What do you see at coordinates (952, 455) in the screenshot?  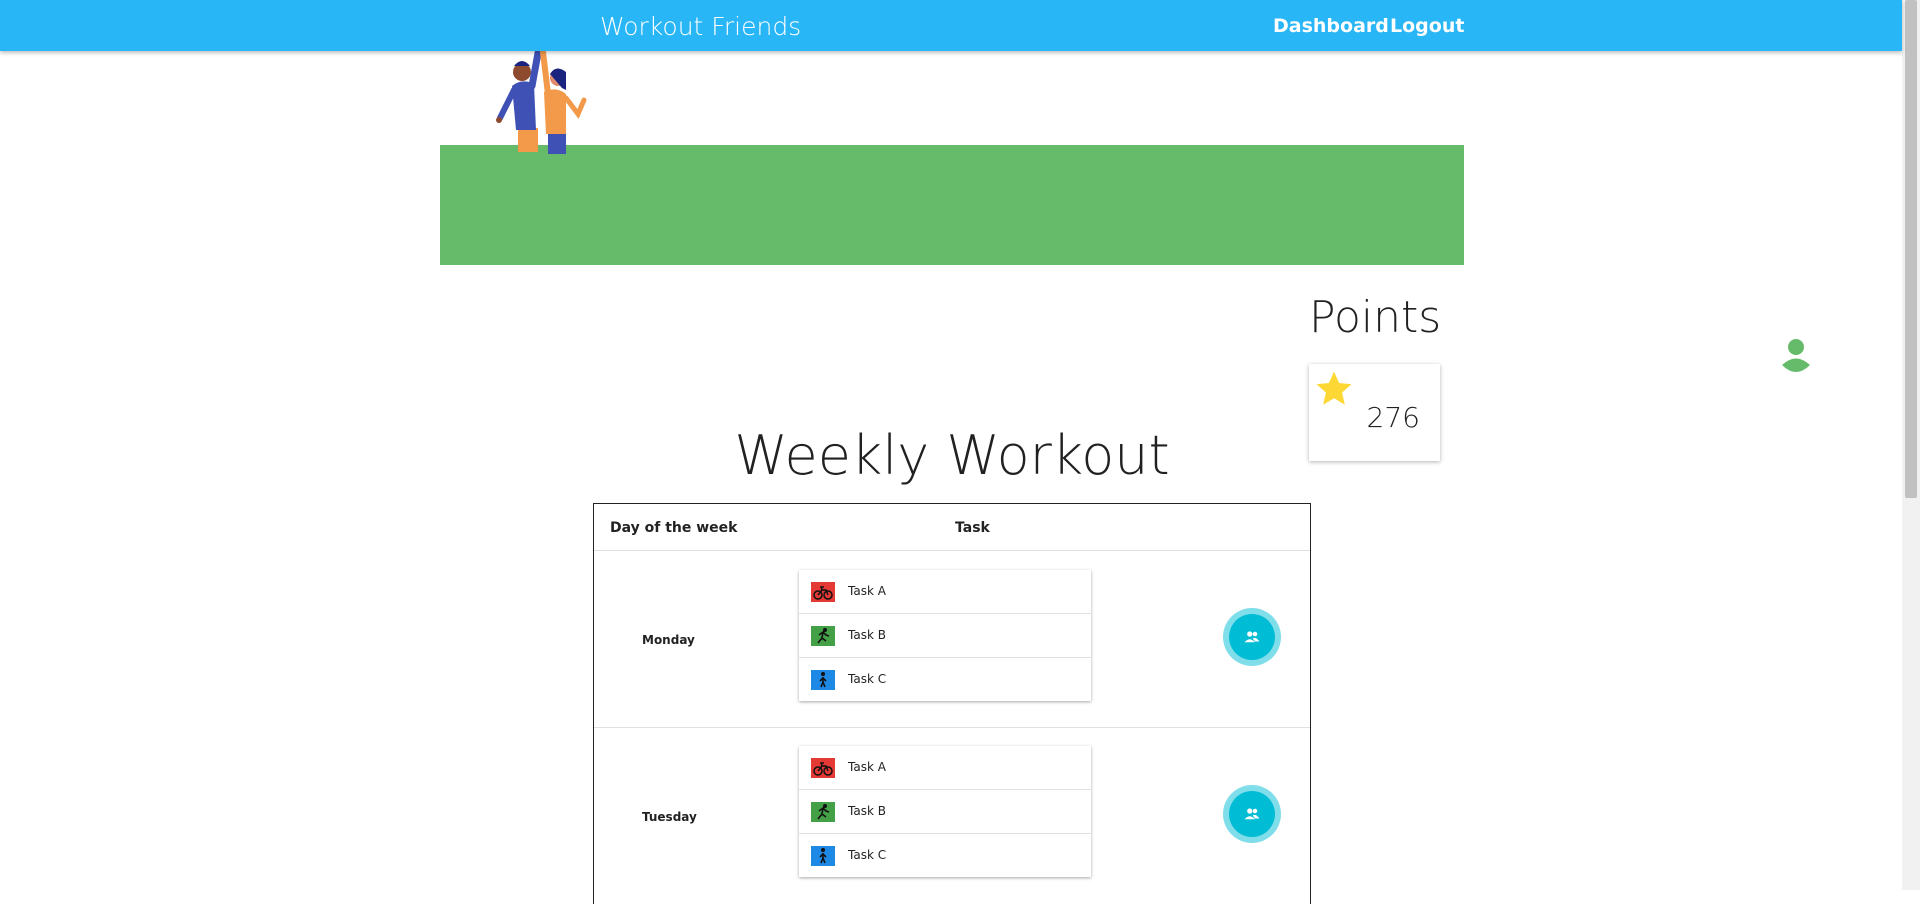 I see `weekly-workout-title: Weekly Workout` at bounding box center [952, 455].